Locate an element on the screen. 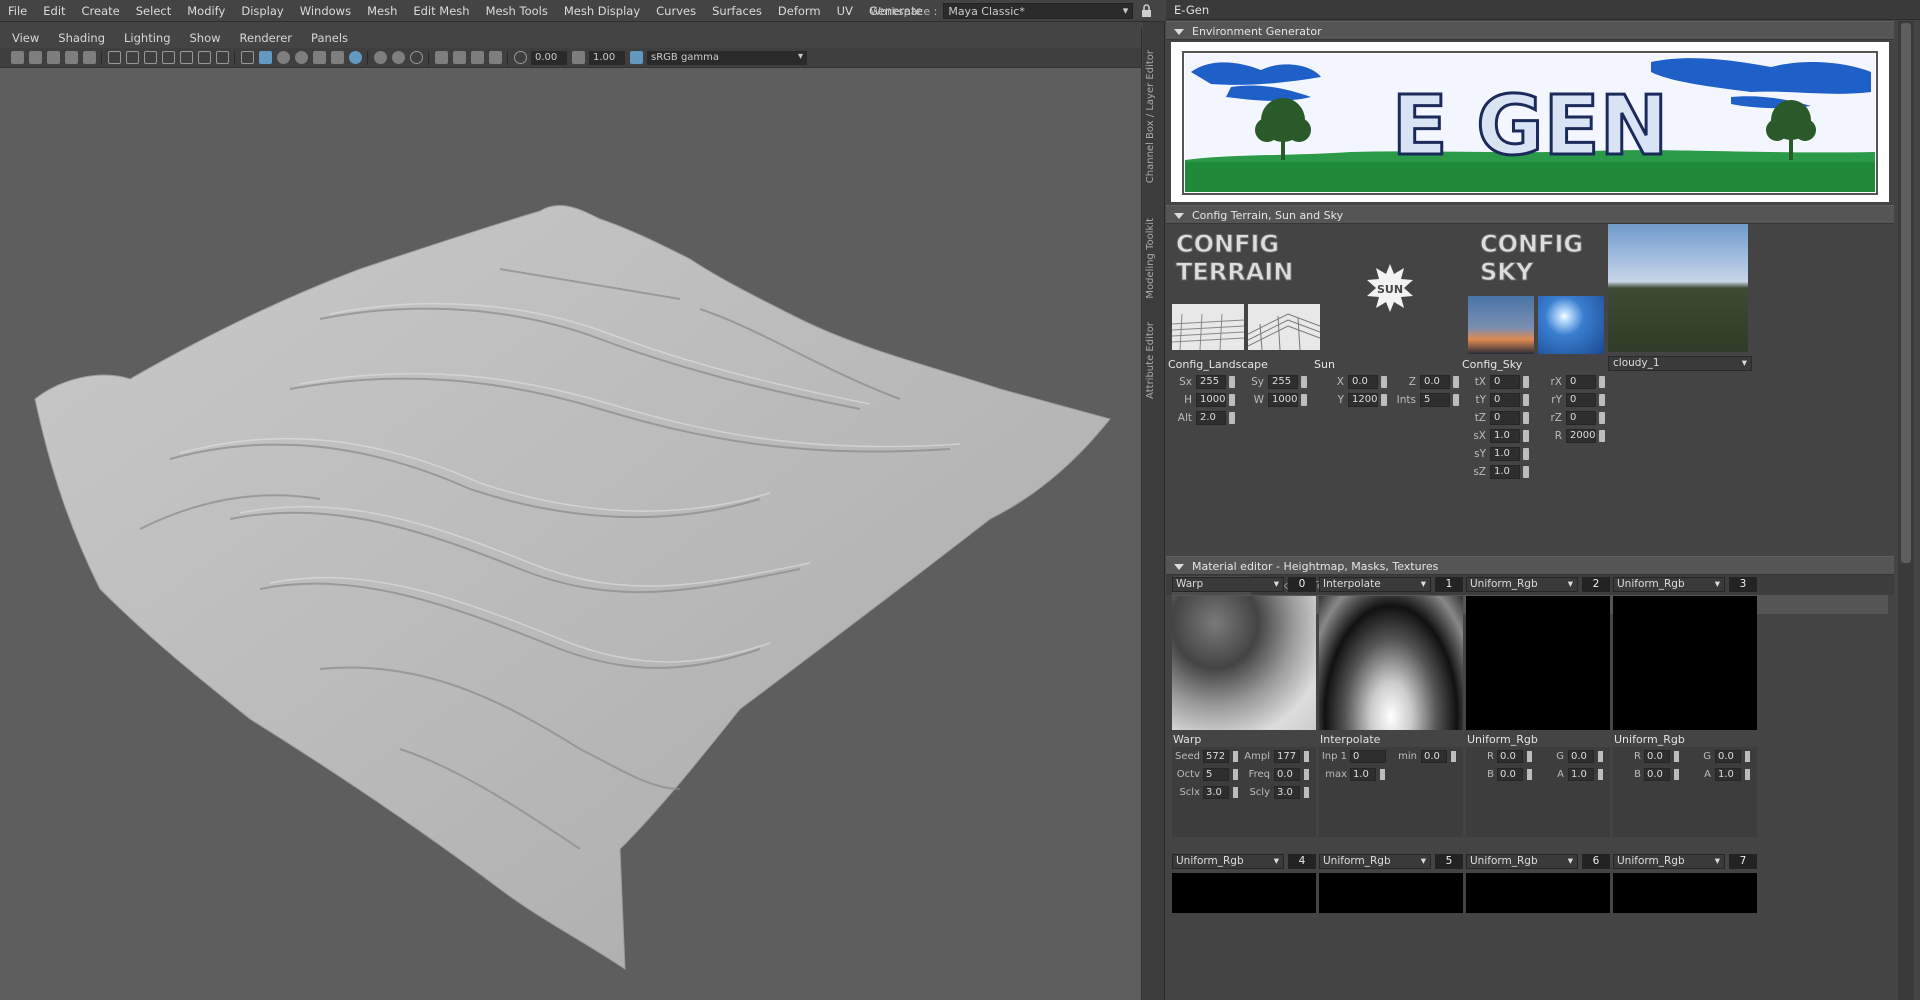  seed-field: 572 is located at coordinates (1216, 756).